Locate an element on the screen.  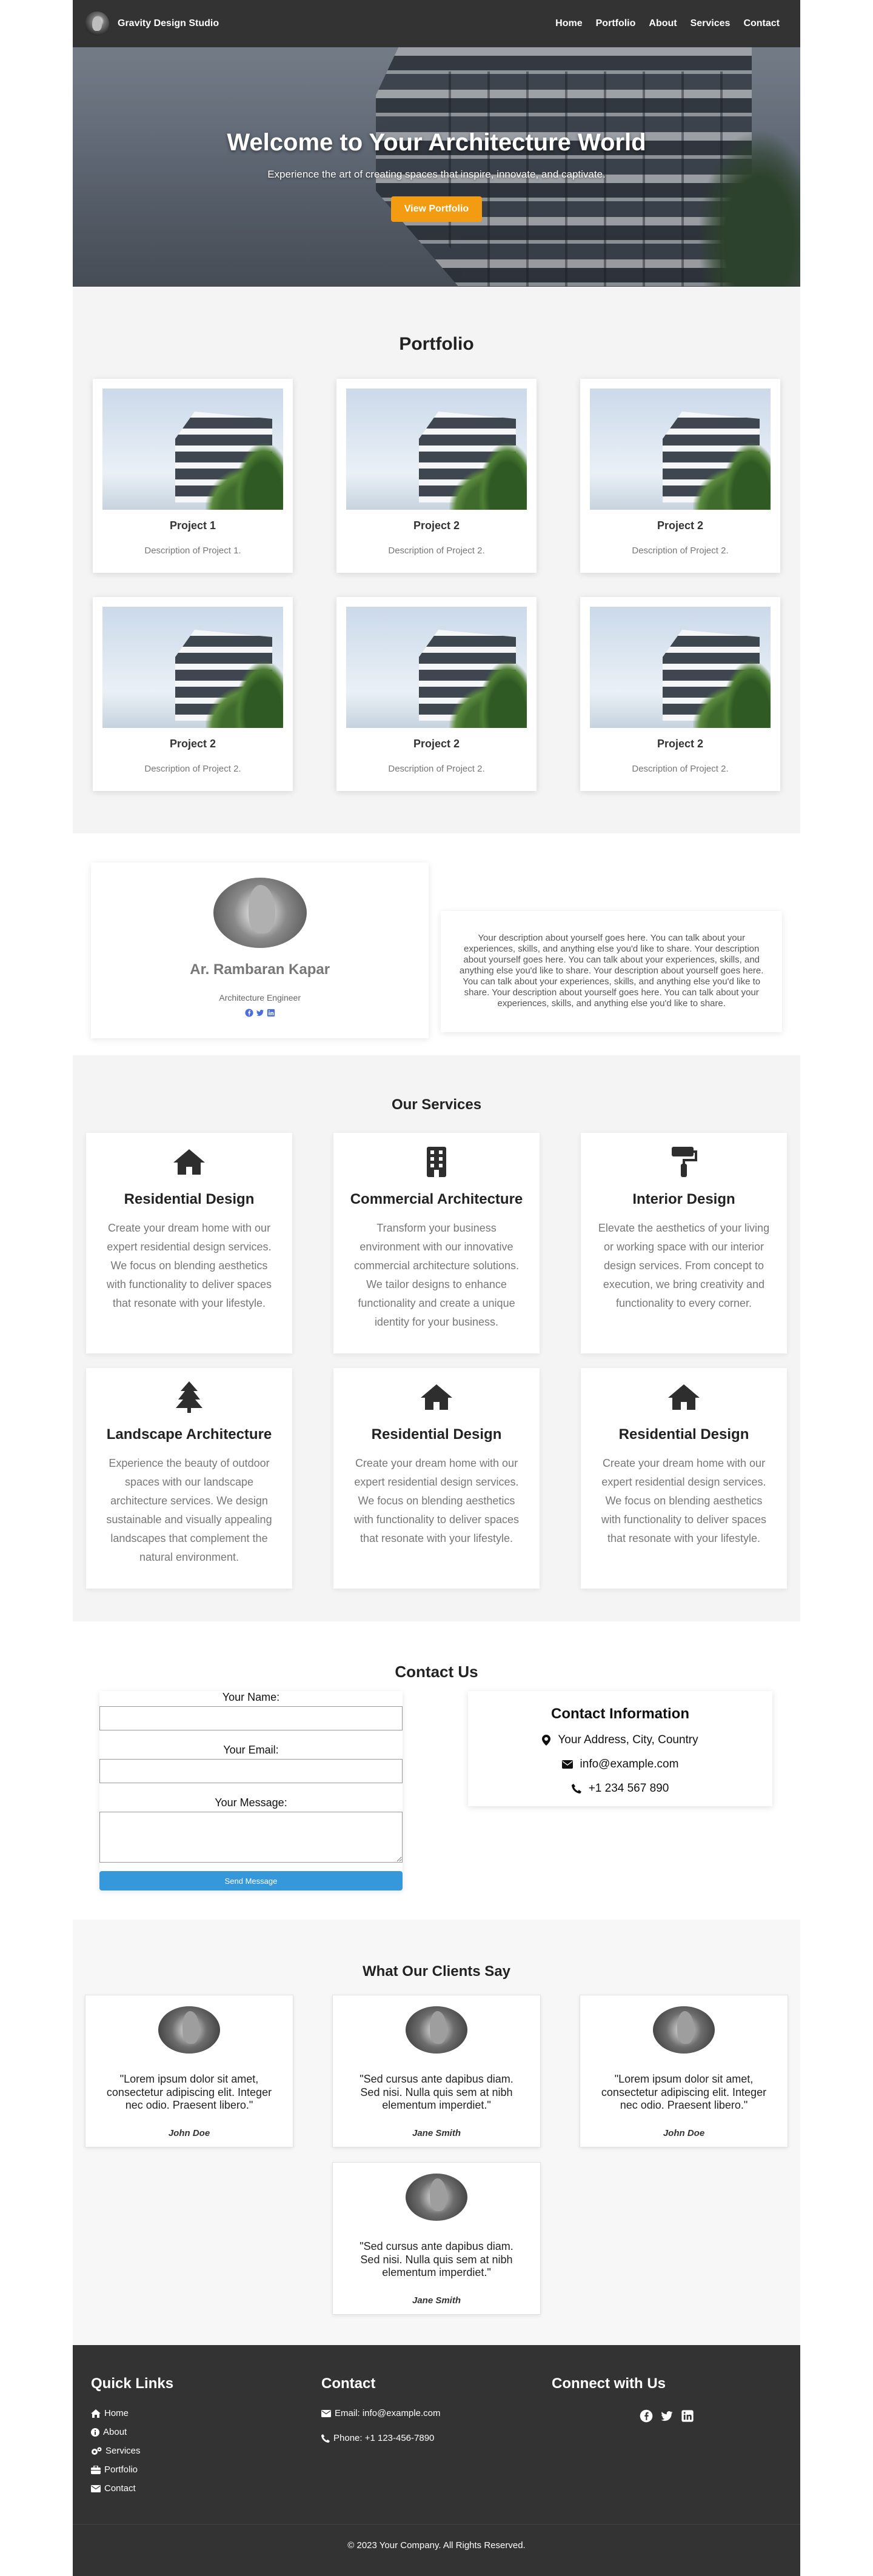
email-input is located at coordinates (251, 1771).